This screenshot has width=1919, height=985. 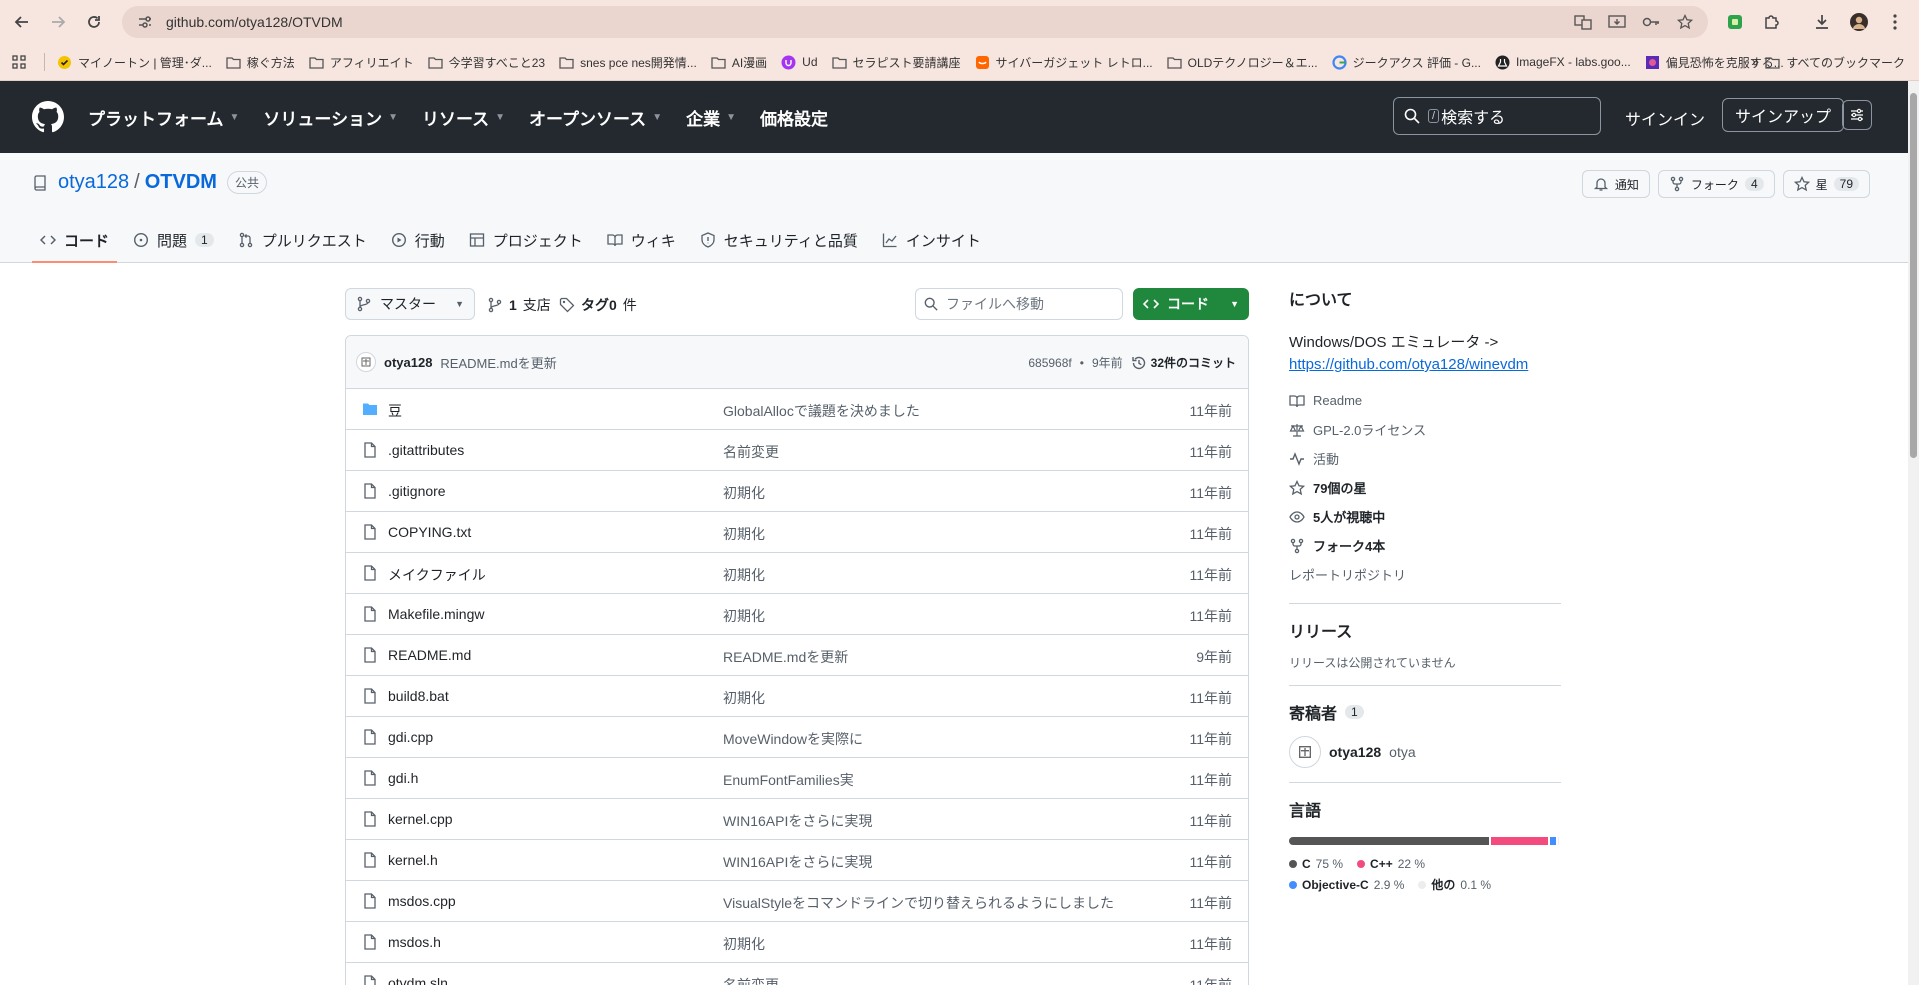 I want to click on downloads-icon, so click(x=1822, y=22).